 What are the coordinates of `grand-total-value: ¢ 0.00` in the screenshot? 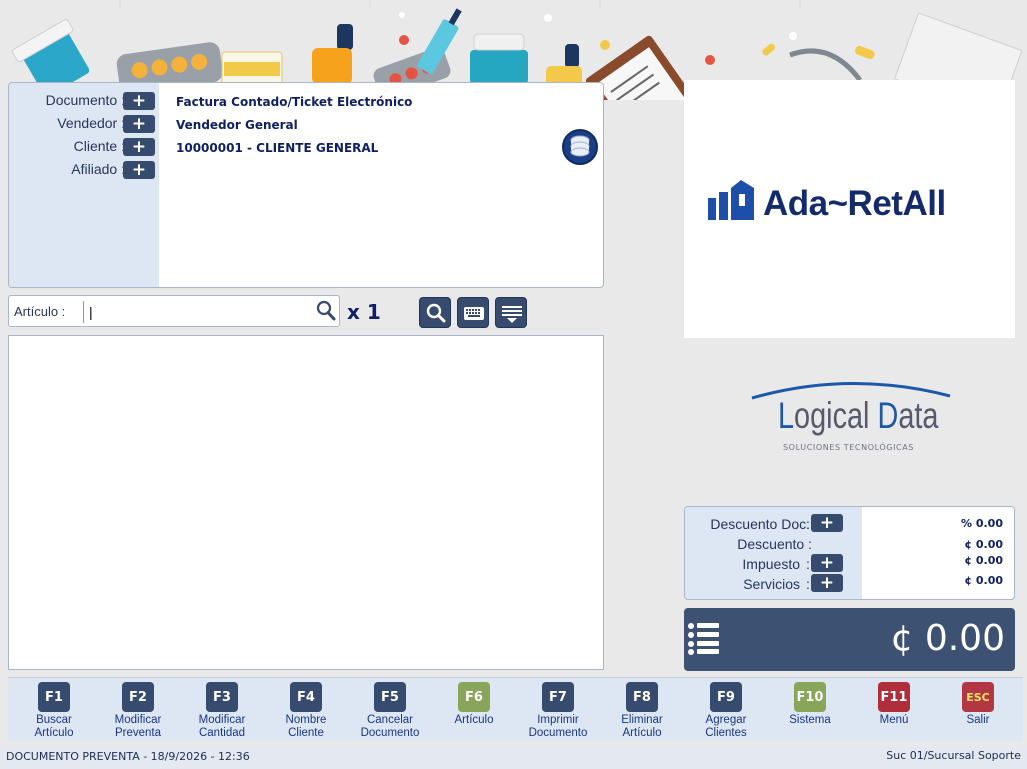 It's located at (947, 638).